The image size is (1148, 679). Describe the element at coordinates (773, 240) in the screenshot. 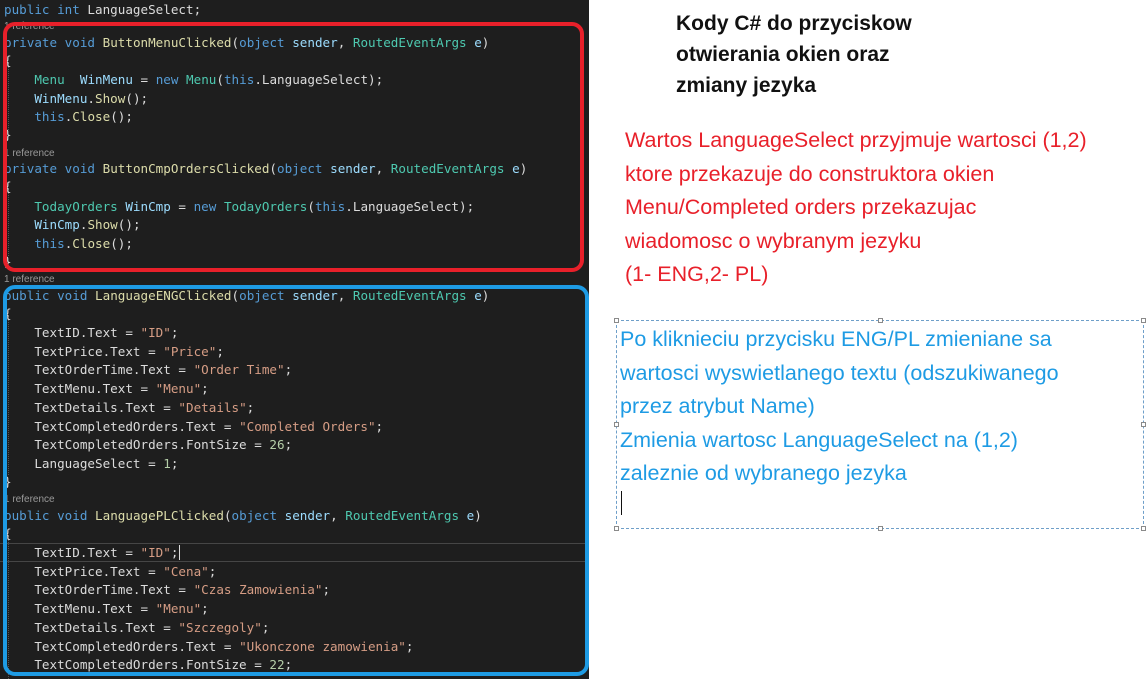

I see `red-annotation-line: wiadomosc o wybranym jezyku` at that location.